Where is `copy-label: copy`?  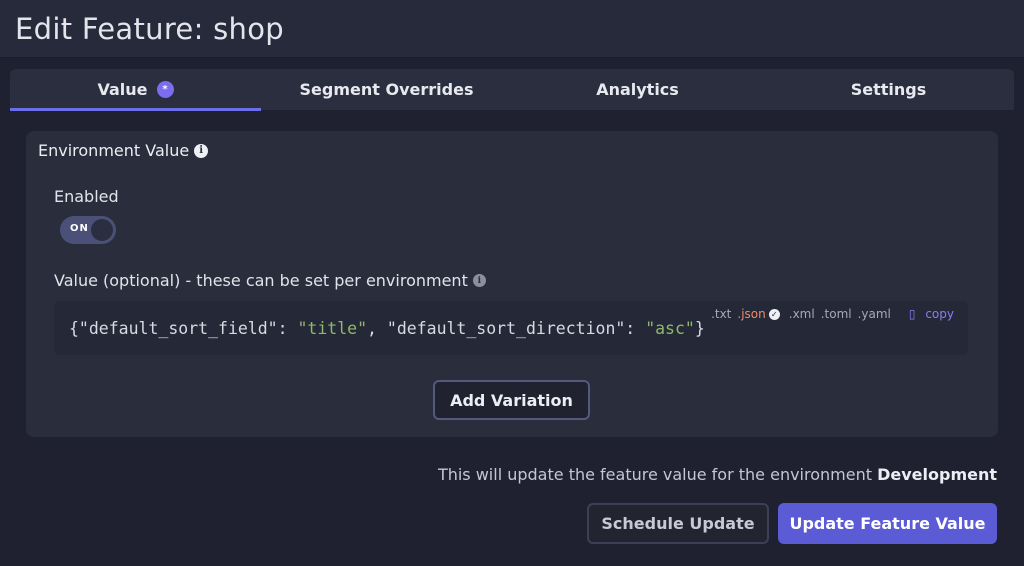 copy-label: copy is located at coordinates (939, 314).